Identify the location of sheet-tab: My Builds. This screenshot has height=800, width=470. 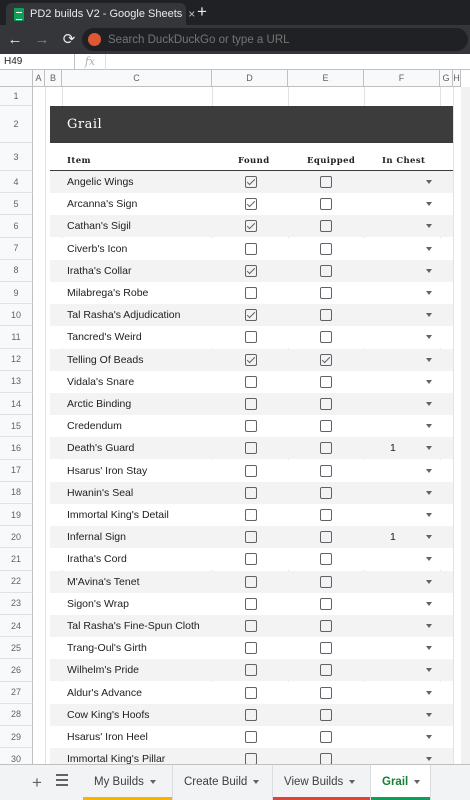
(128, 782).